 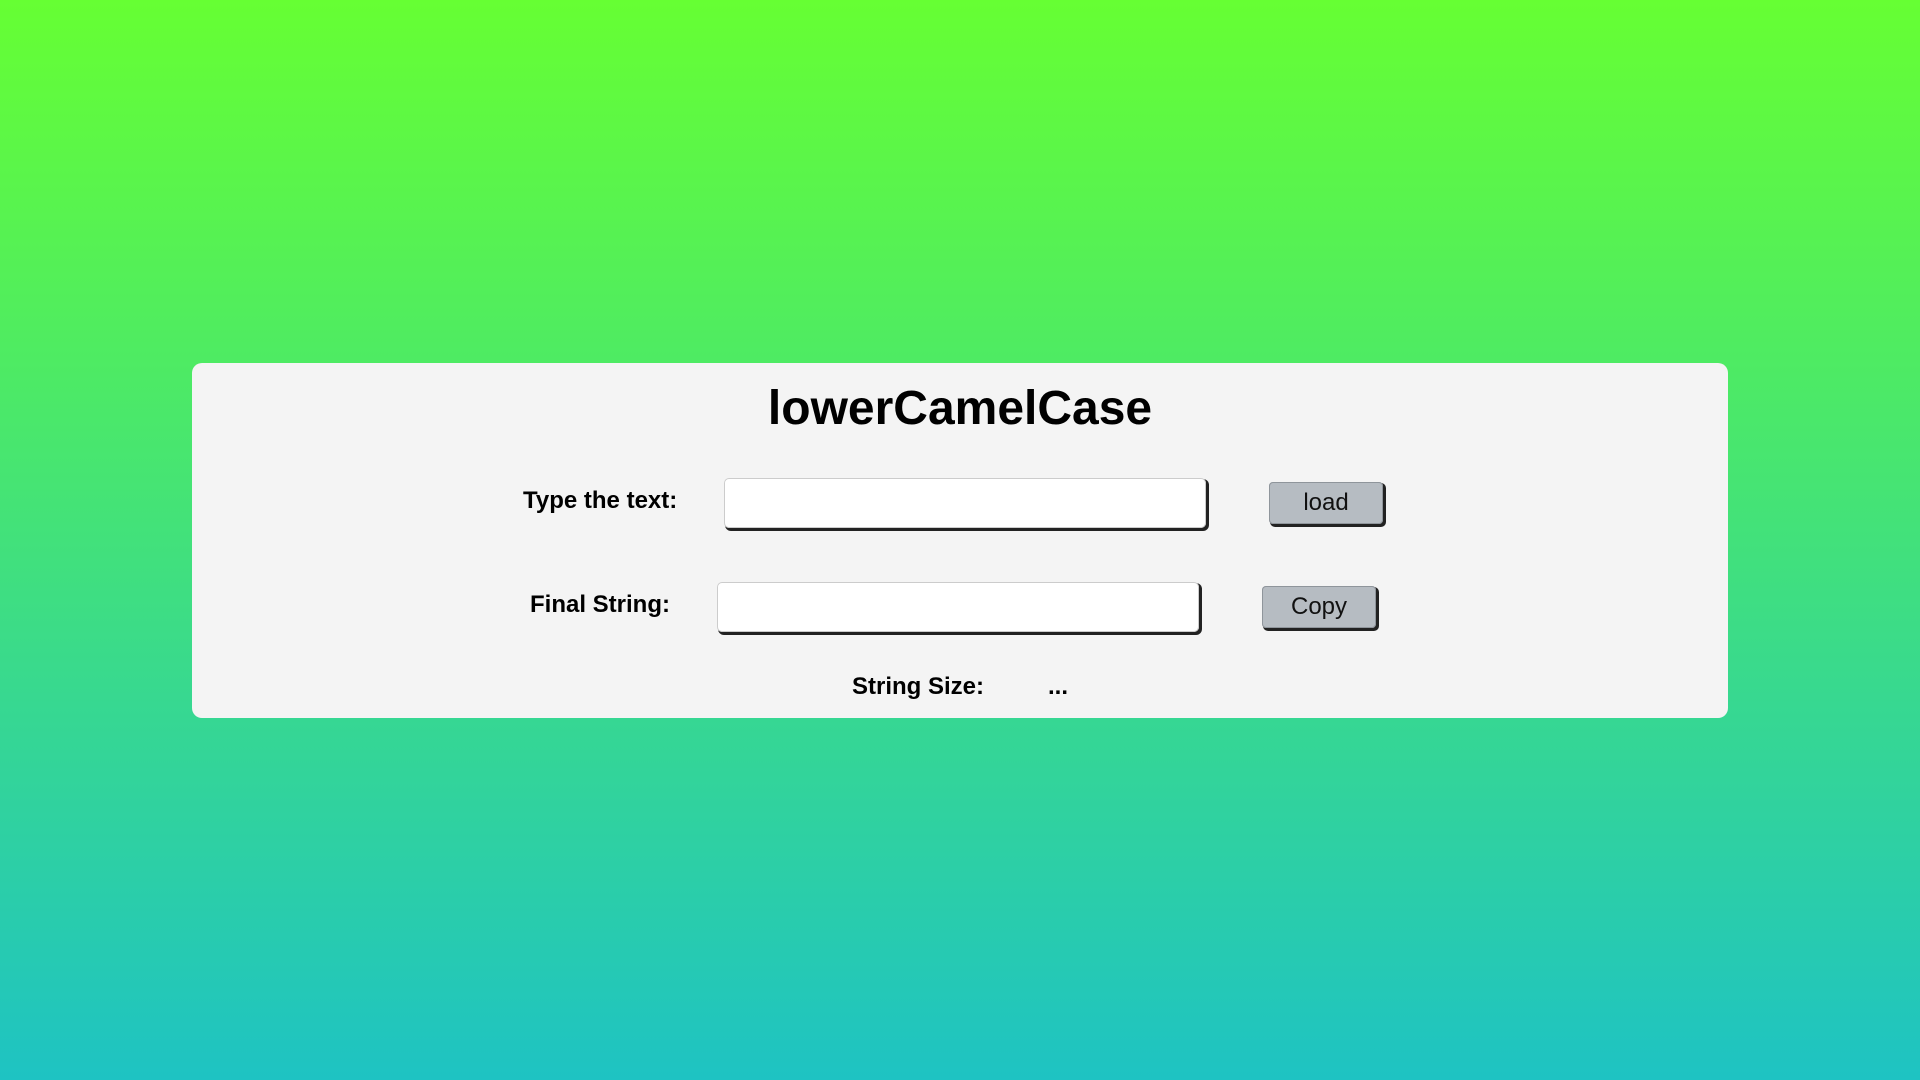 What do you see at coordinates (1319, 607) in the screenshot?
I see `copy-button: Copy` at bounding box center [1319, 607].